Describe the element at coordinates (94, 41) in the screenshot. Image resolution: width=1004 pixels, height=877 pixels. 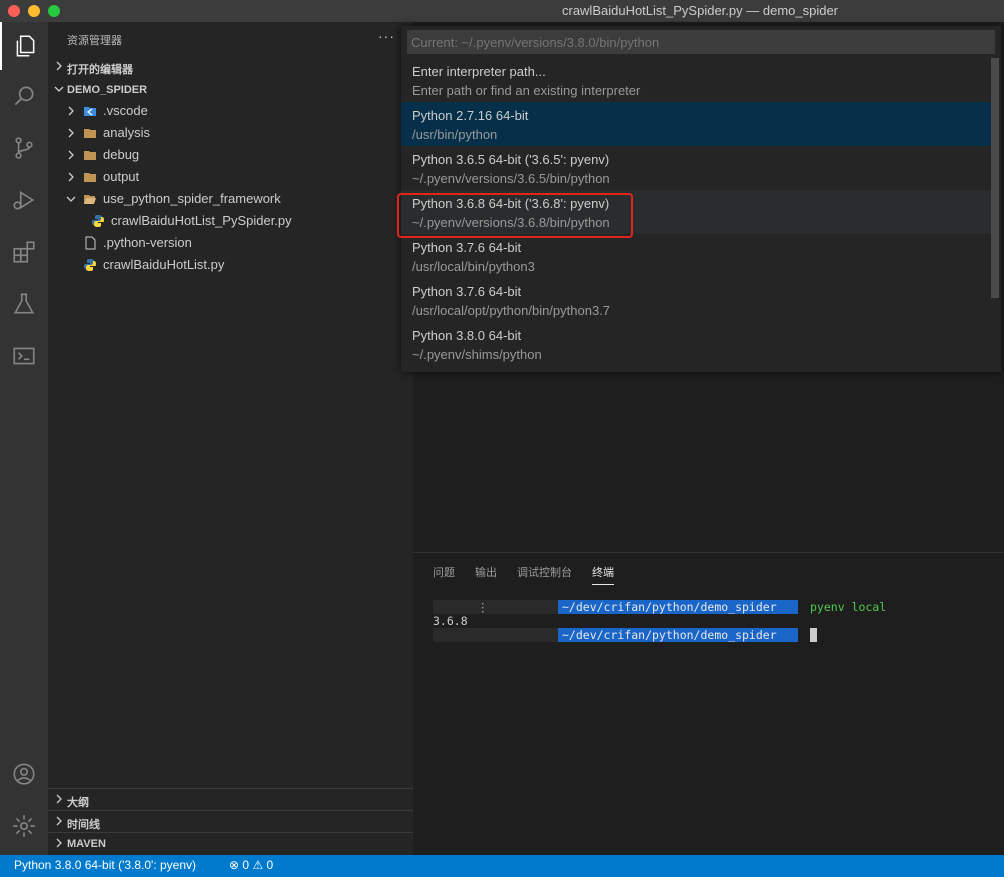
I see `explorer-header: 资源管理器` at that location.